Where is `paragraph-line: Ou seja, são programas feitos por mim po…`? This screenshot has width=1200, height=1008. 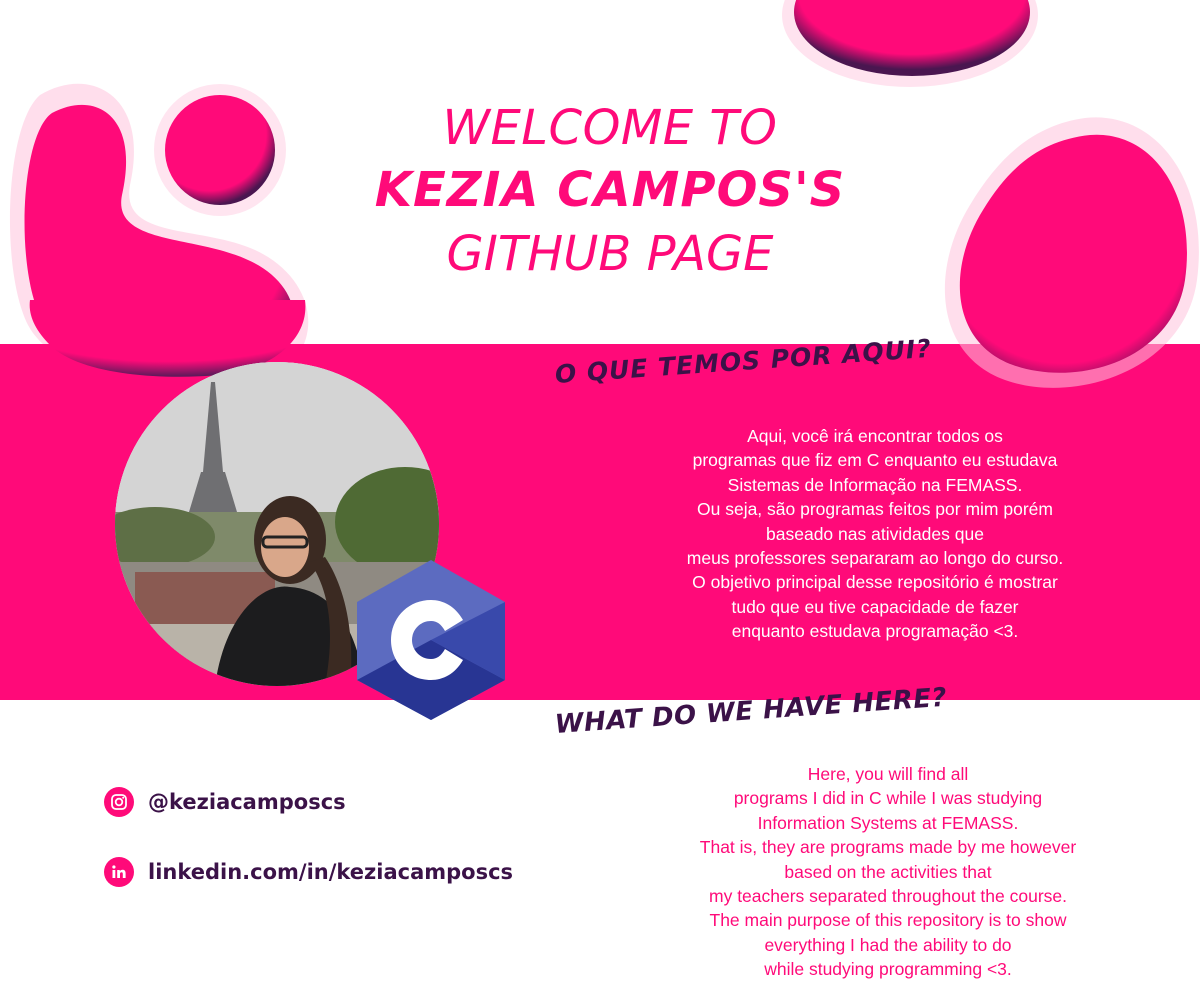 paragraph-line: Ou seja, são programas feitos por mim po… is located at coordinates (875, 509).